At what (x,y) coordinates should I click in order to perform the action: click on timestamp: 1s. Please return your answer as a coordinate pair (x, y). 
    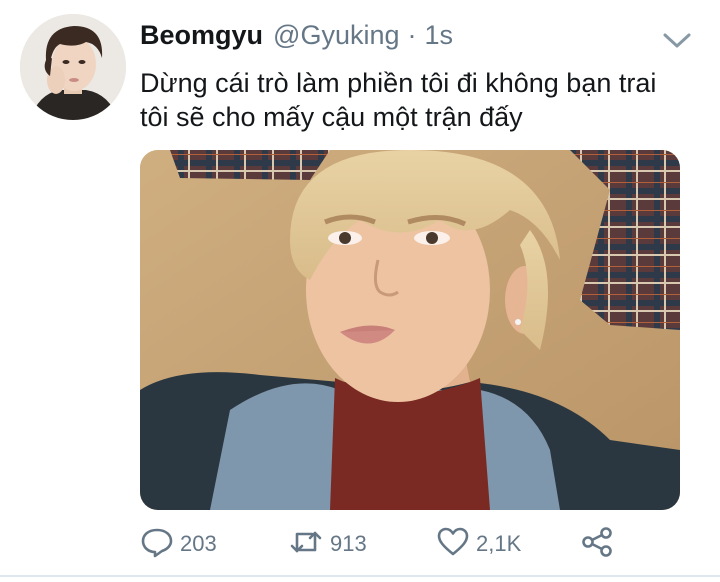
    Looking at the image, I should click on (439, 35).